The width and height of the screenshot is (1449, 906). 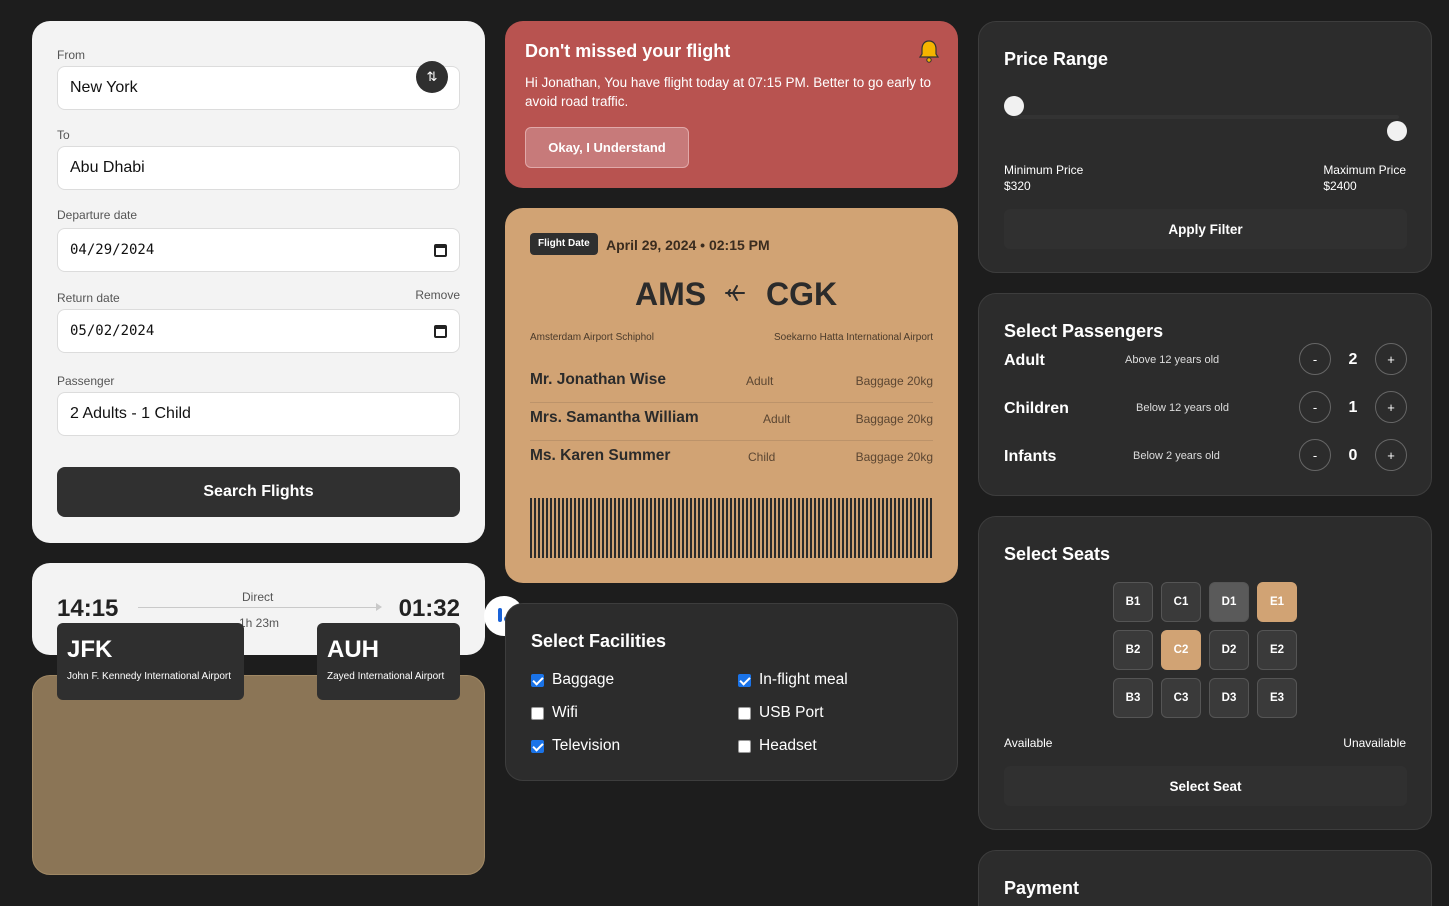 What do you see at coordinates (731, 528) in the screenshot?
I see `barcode` at bounding box center [731, 528].